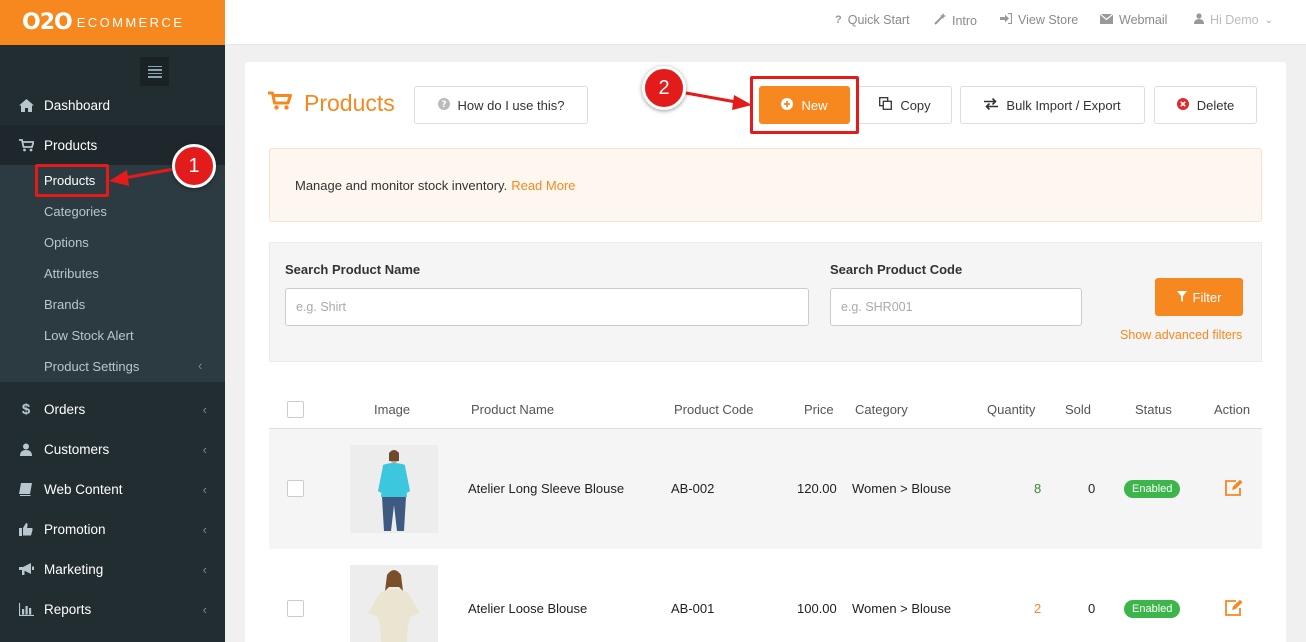 The image size is (1306, 642). What do you see at coordinates (112, 449) in the screenshot?
I see `sidebar-item-customers: Customers ‹` at bounding box center [112, 449].